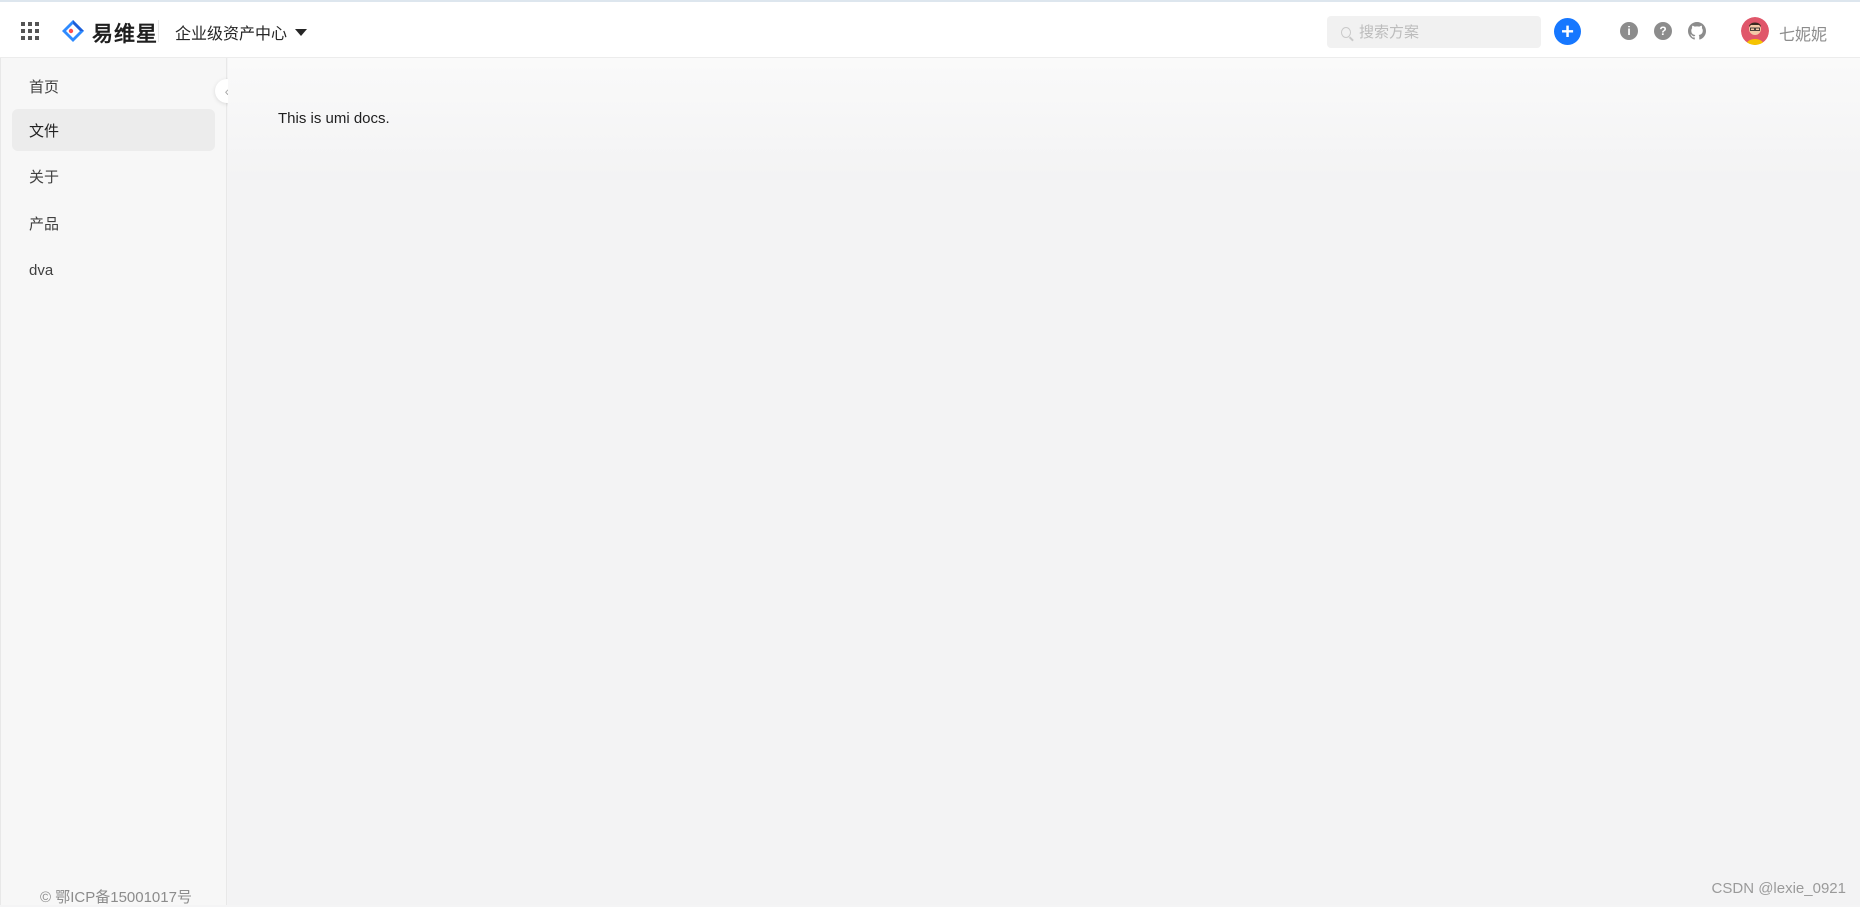 This screenshot has height=907, width=1860. Describe the element at coordinates (44, 131) in the screenshot. I see `sidebar-item-label: 文件` at that location.